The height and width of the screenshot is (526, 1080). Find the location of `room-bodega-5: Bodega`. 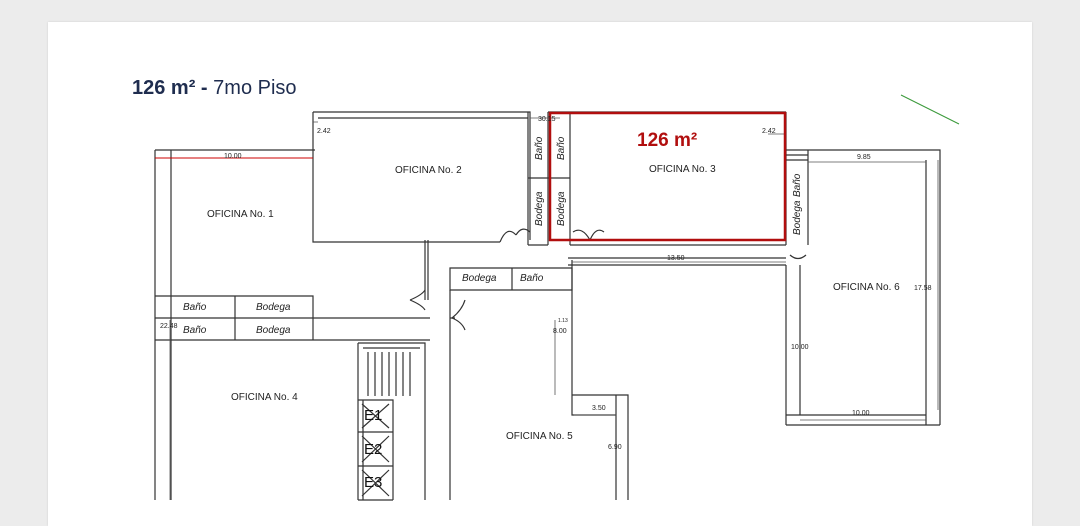

room-bodega-5: Bodega is located at coordinates (561, 208).